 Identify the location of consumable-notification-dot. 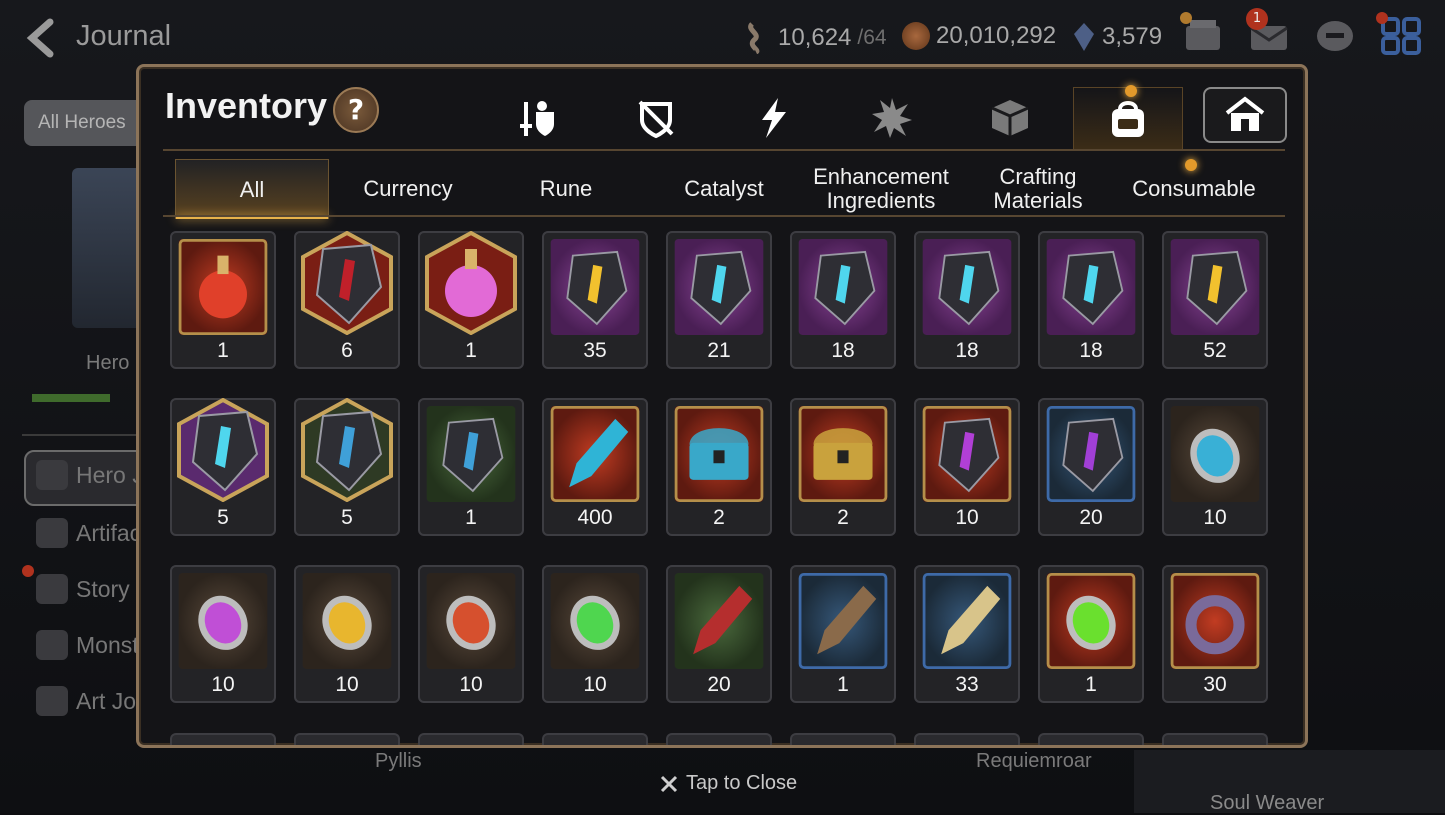
(1191, 165).